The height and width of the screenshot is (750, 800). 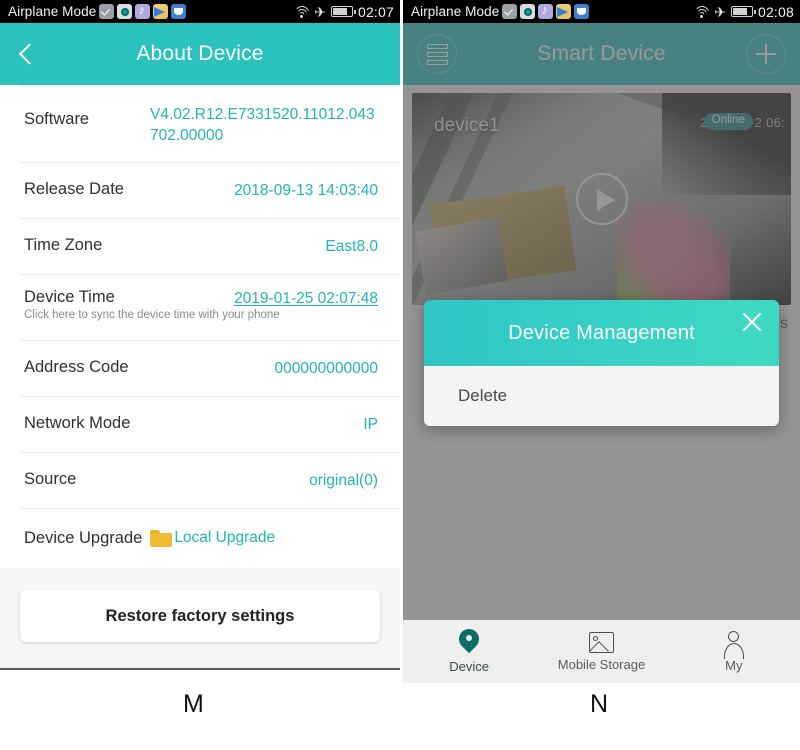 What do you see at coordinates (601, 11) in the screenshot?
I see `status-bar-n: Airplane Mode ✈ 02:08` at bounding box center [601, 11].